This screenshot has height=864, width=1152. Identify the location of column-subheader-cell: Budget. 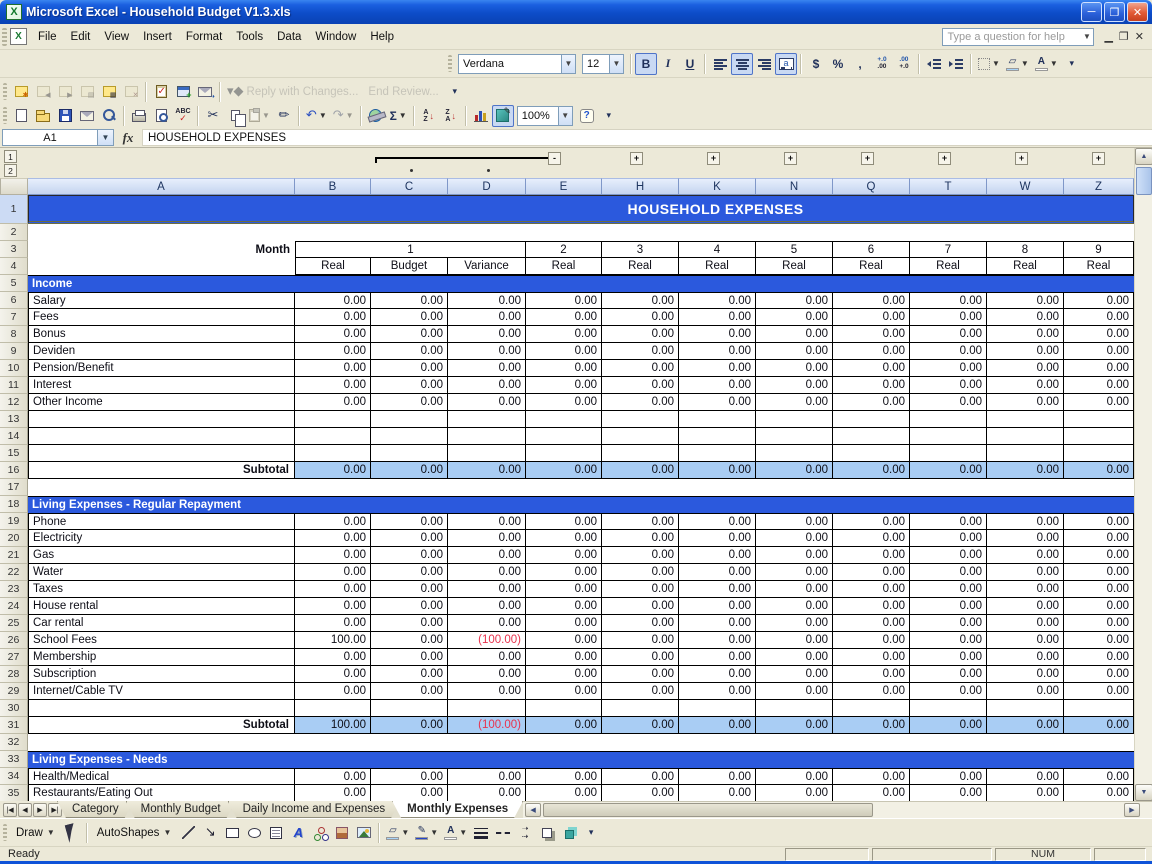
(409, 266).